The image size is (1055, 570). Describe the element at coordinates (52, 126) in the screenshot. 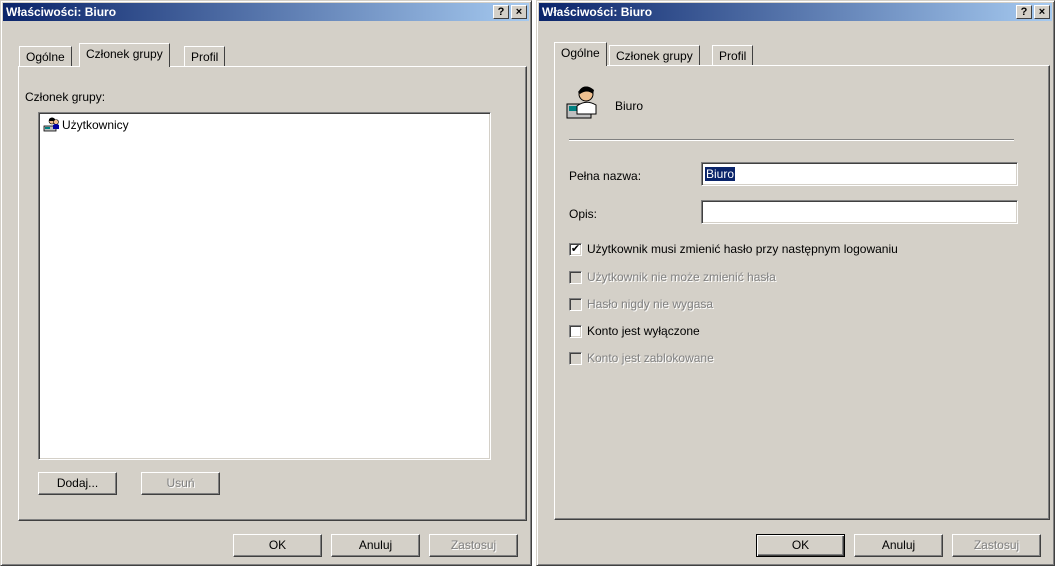

I see `group-icon` at that location.